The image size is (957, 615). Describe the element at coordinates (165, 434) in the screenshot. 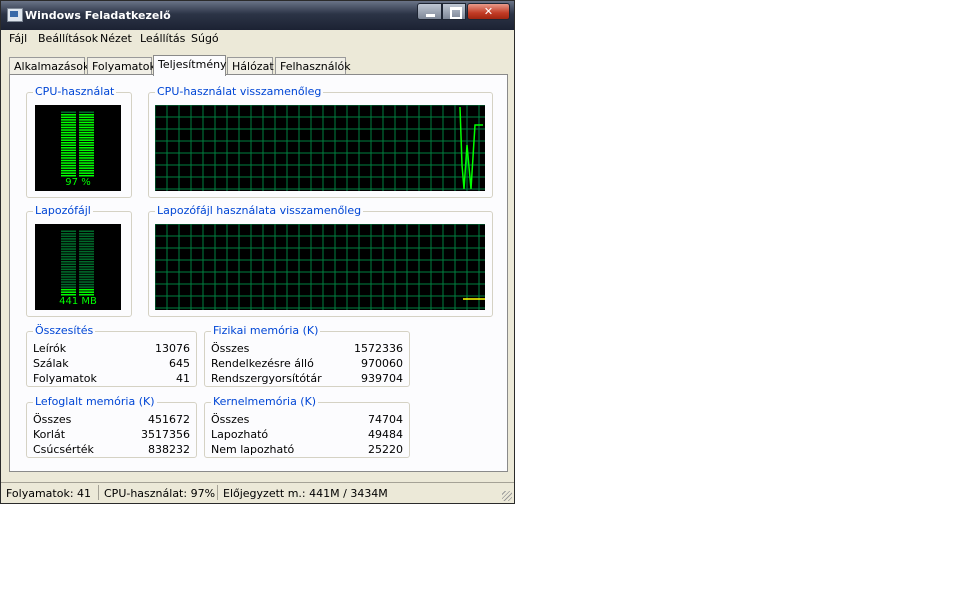

I see `commit-value: 3517356` at that location.